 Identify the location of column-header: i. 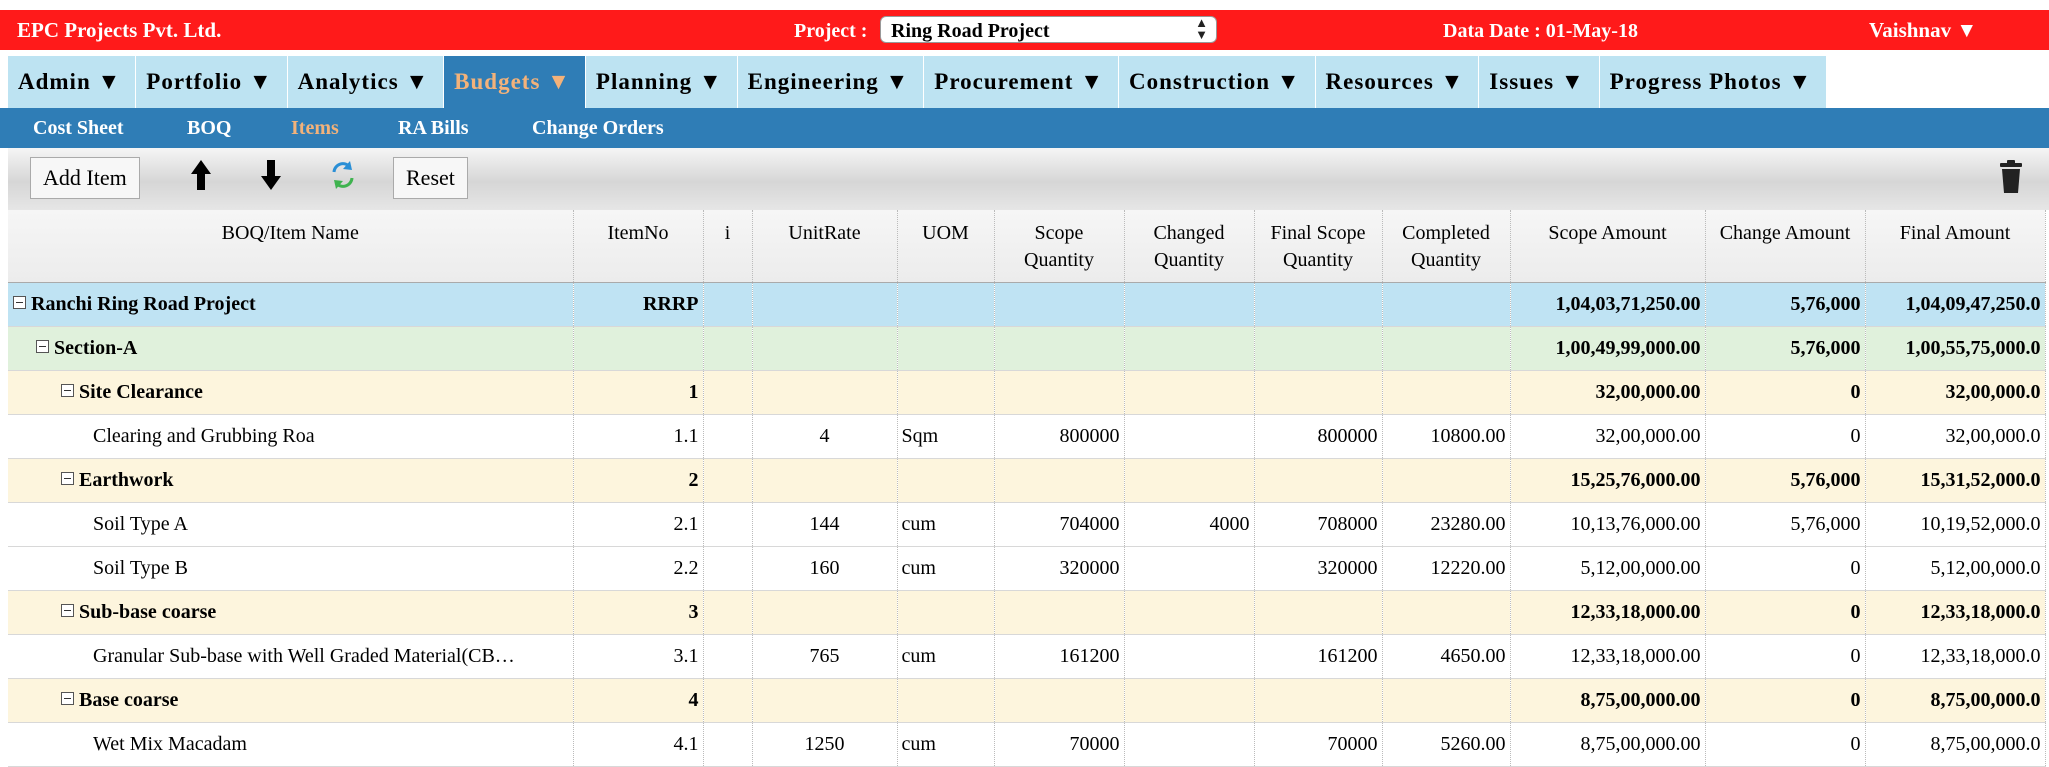
(728, 246).